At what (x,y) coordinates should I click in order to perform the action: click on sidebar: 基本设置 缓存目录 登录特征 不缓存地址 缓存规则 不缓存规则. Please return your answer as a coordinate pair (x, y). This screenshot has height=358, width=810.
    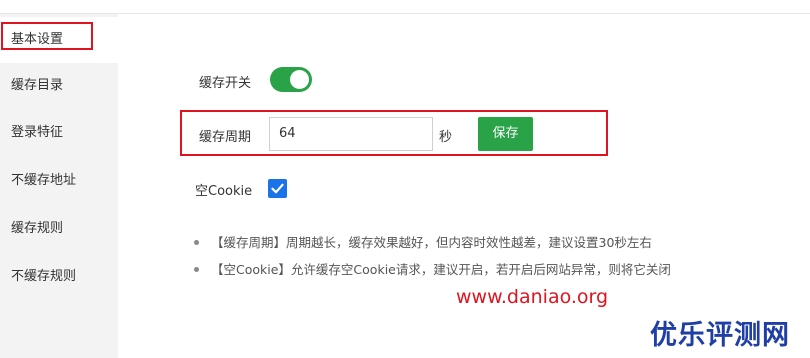
    Looking at the image, I should click on (59, 186).